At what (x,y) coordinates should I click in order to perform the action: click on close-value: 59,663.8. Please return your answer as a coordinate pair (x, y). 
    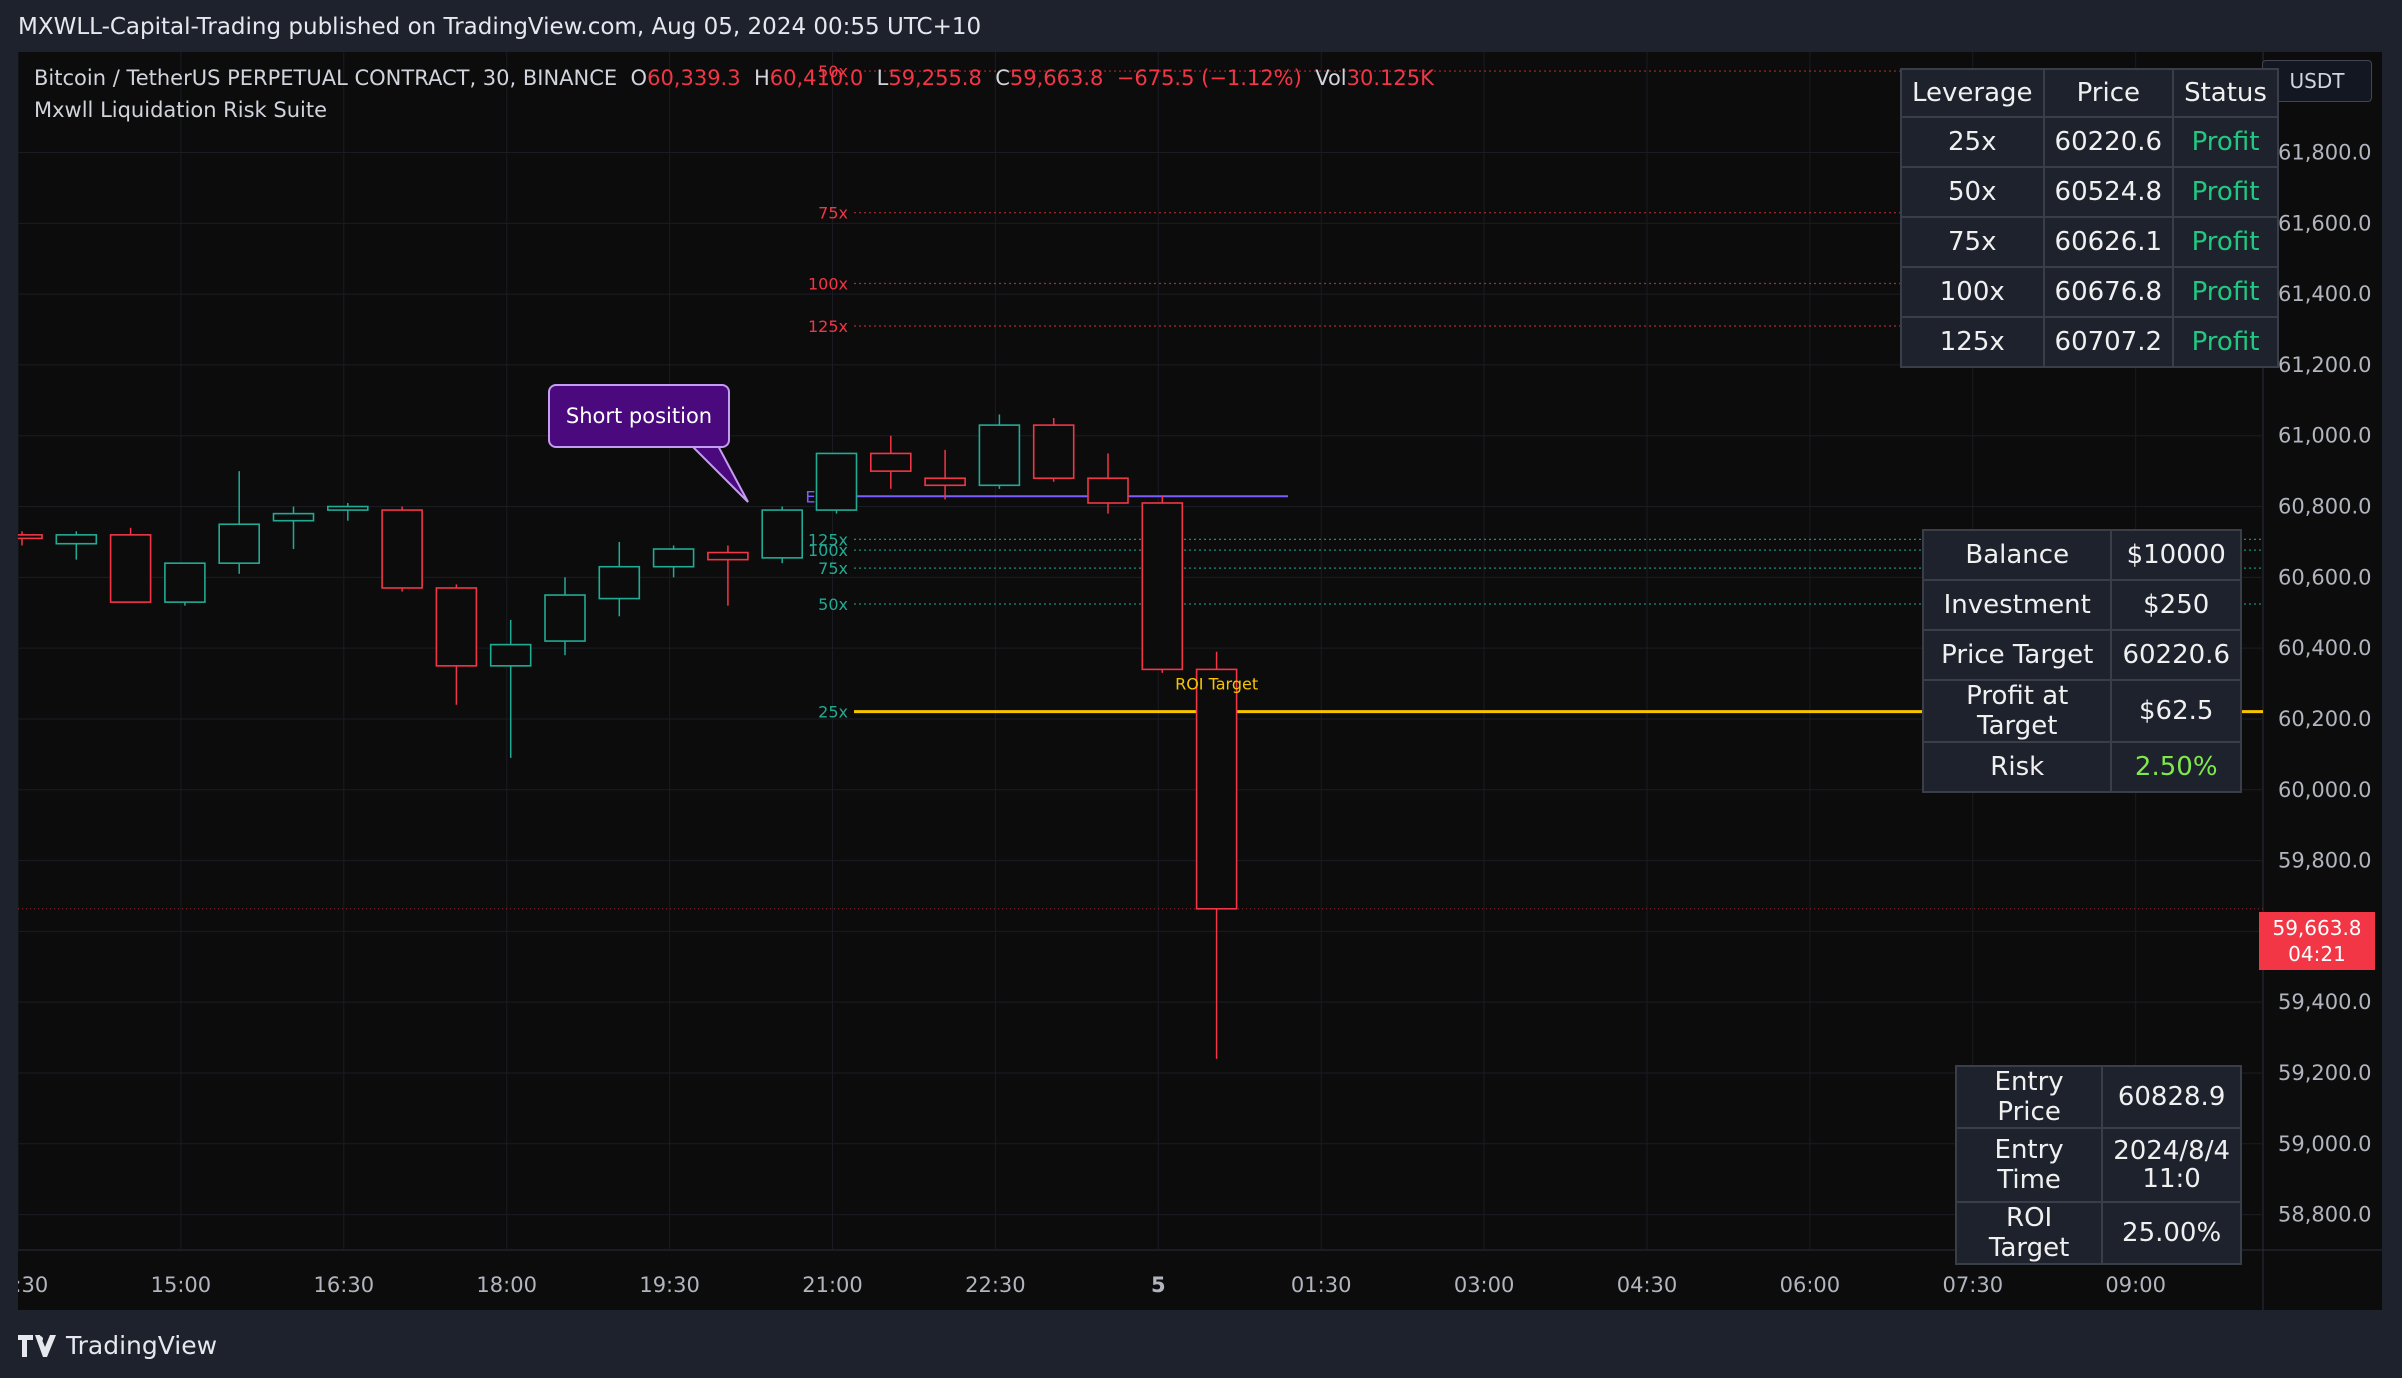
    Looking at the image, I should click on (1056, 78).